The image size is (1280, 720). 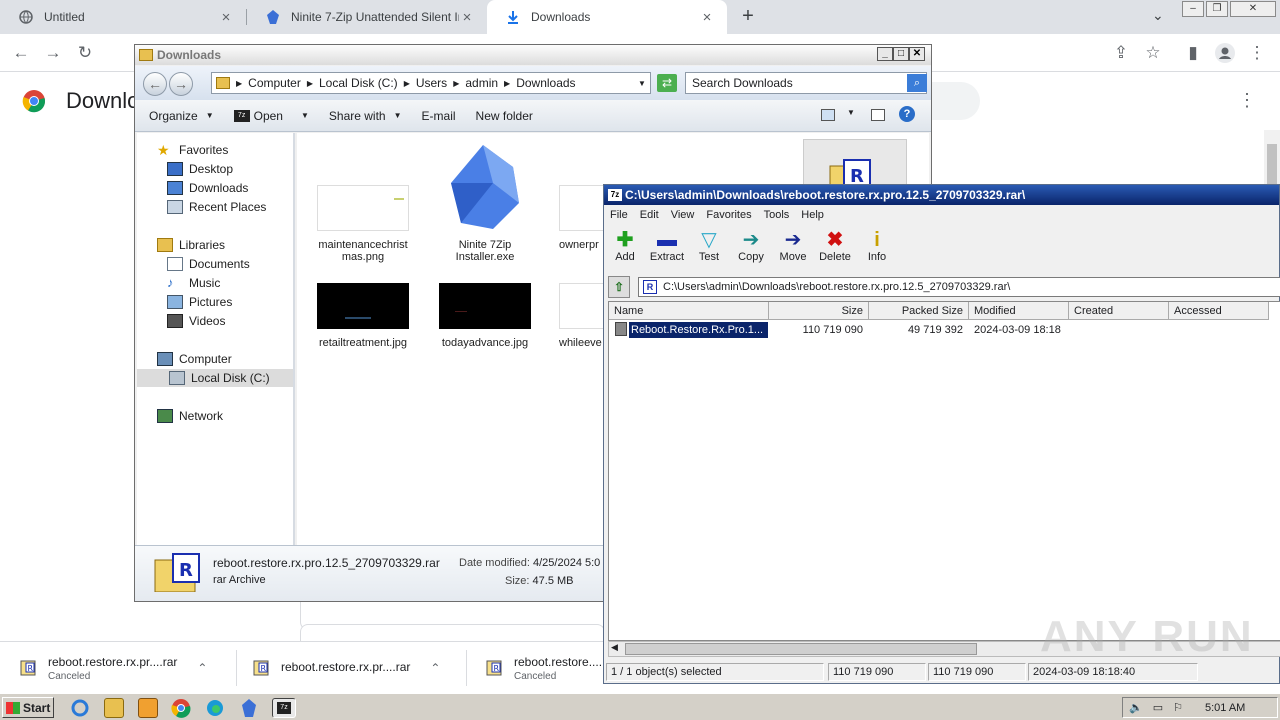 I want to click on nav-favorites: ★ Favorites, so click(x=192, y=150).